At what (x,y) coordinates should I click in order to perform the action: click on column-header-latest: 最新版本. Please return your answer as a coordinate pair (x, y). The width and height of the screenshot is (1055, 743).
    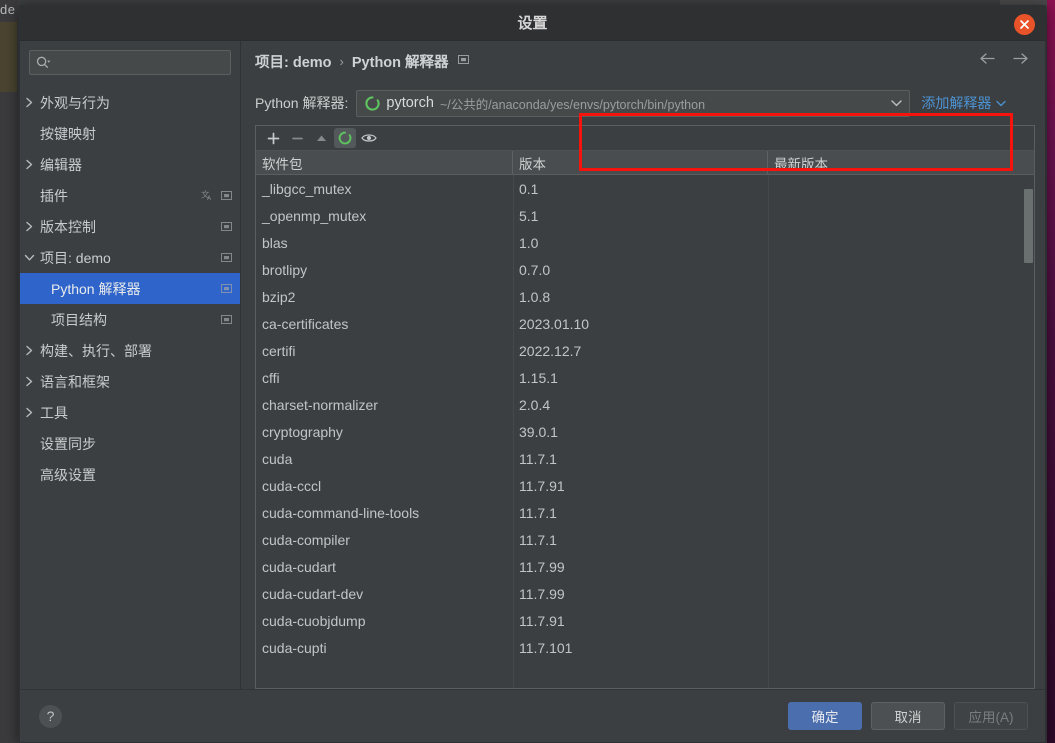
    Looking at the image, I should click on (901, 162).